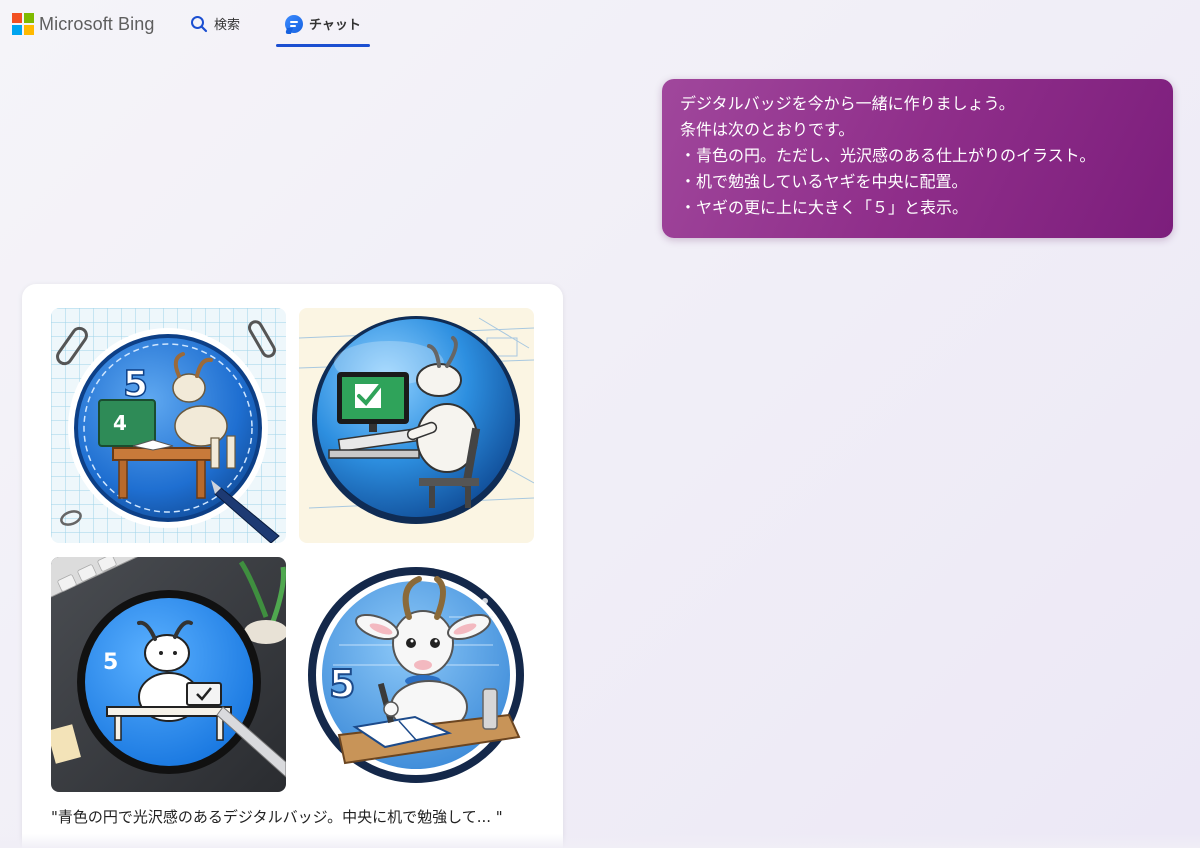 This screenshot has width=1200, height=848. I want to click on goat-badge-illustration, so click(416, 425).